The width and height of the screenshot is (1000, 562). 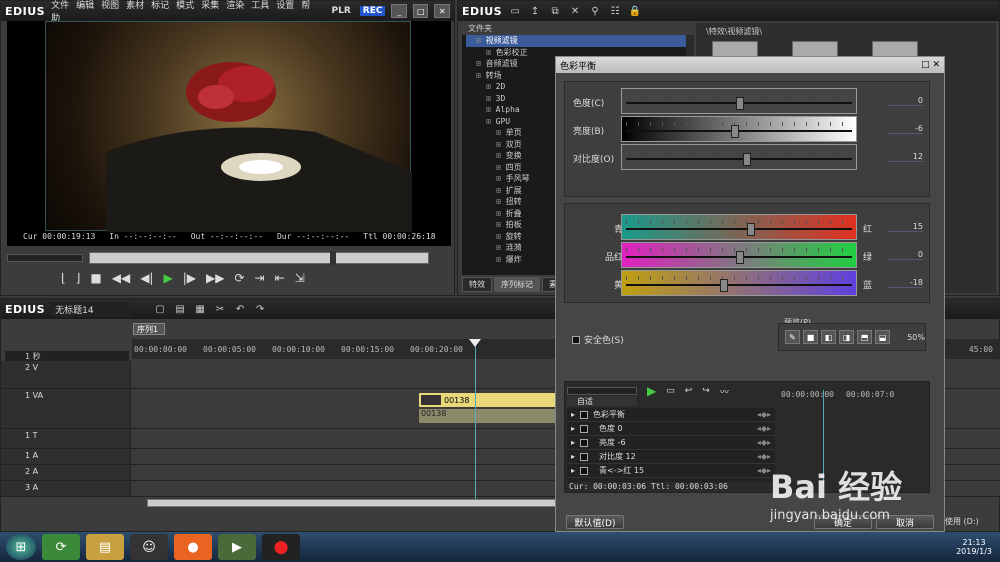 I want to click on preview-pen-icon: ✎, so click(x=793, y=337).